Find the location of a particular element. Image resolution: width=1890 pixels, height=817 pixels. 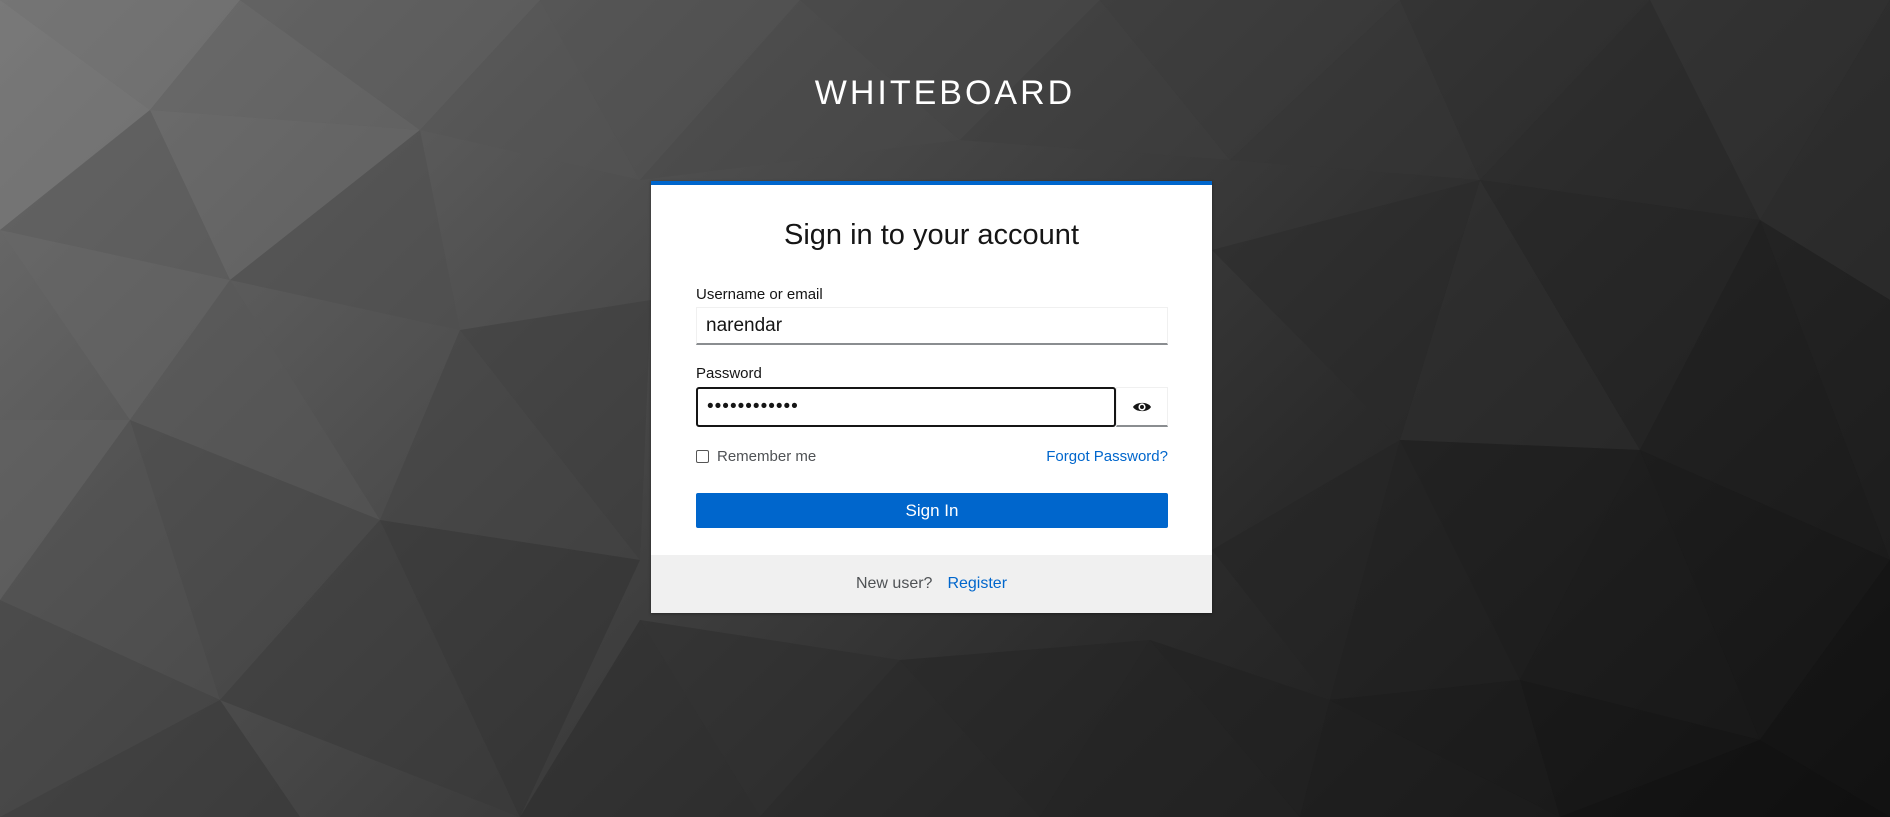

card-footer: New user? Register is located at coordinates (931, 584).